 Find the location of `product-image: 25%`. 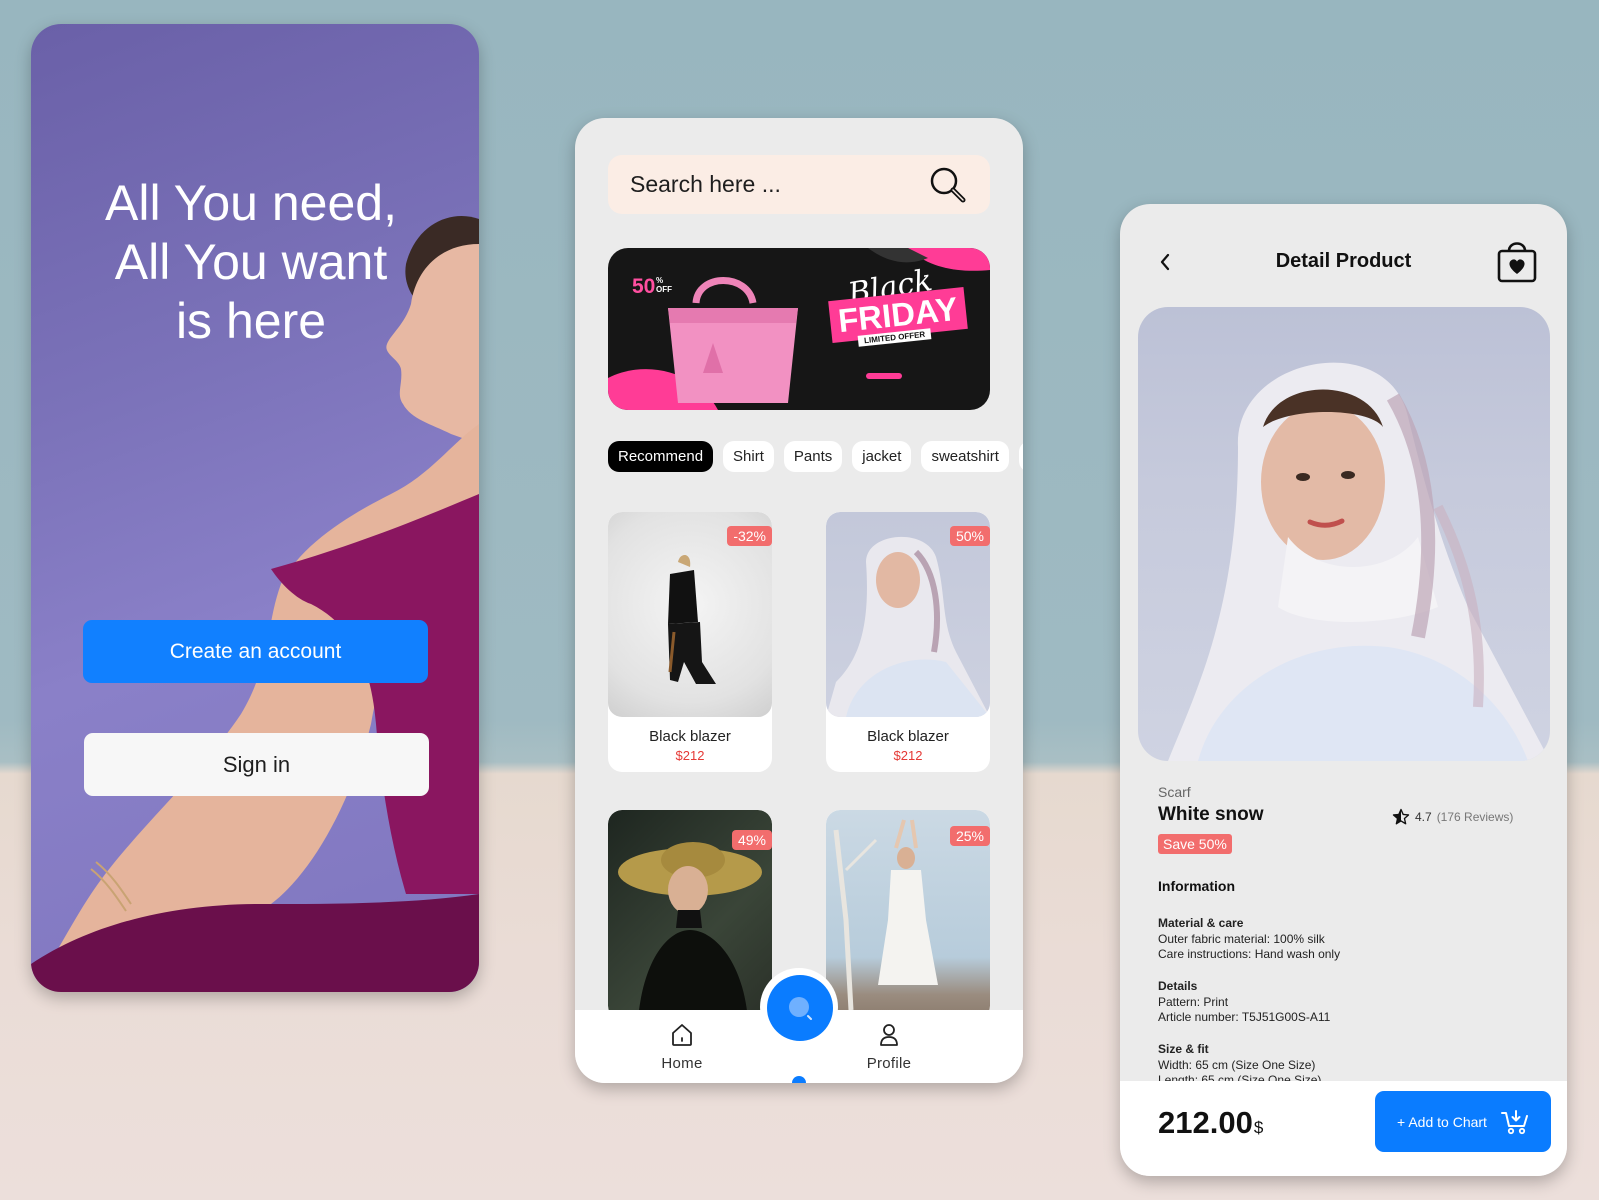

product-image: 25% is located at coordinates (908, 915).